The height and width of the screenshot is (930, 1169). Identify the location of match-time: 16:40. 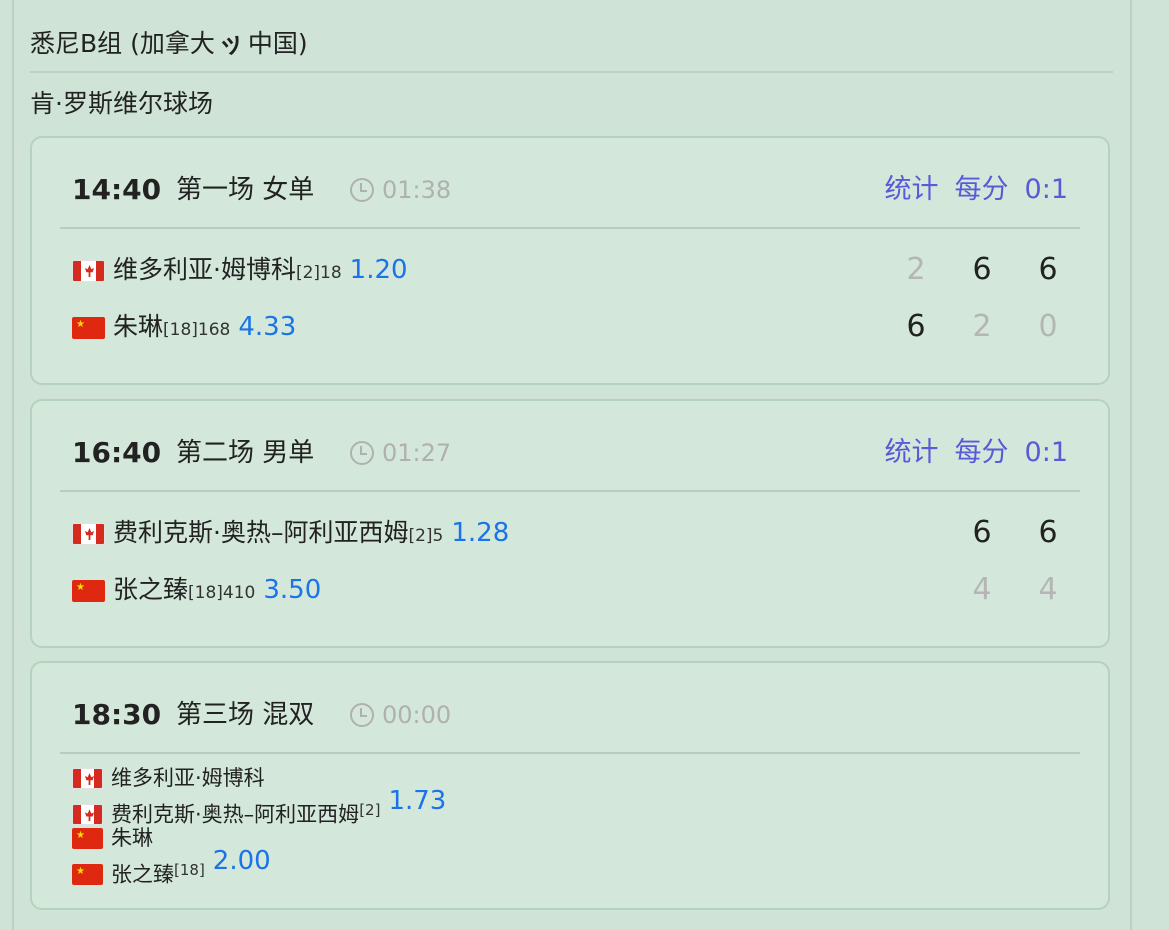
(117, 452).